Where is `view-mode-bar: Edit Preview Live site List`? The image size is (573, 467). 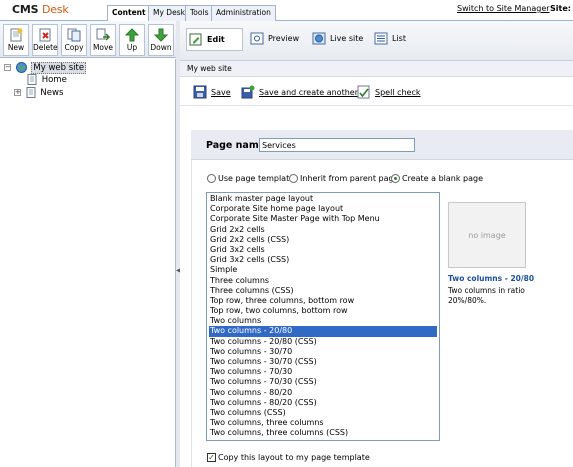 view-mode-bar: Edit Preview Live site List is located at coordinates (376, 41).